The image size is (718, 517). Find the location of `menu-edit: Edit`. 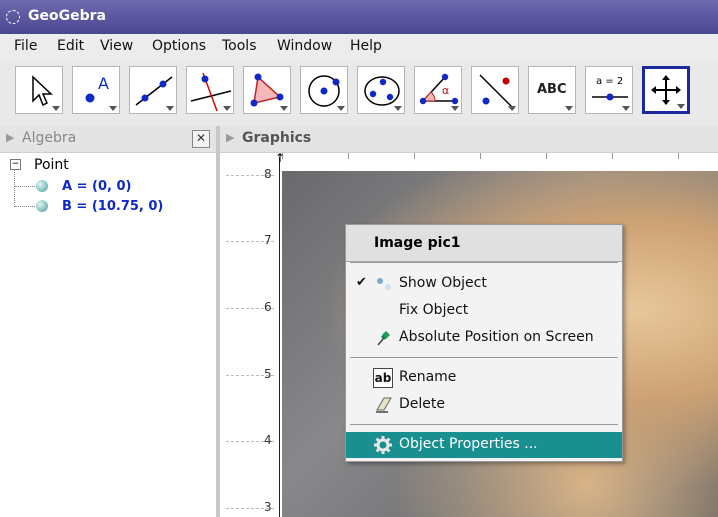

menu-edit: Edit is located at coordinates (70, 46).